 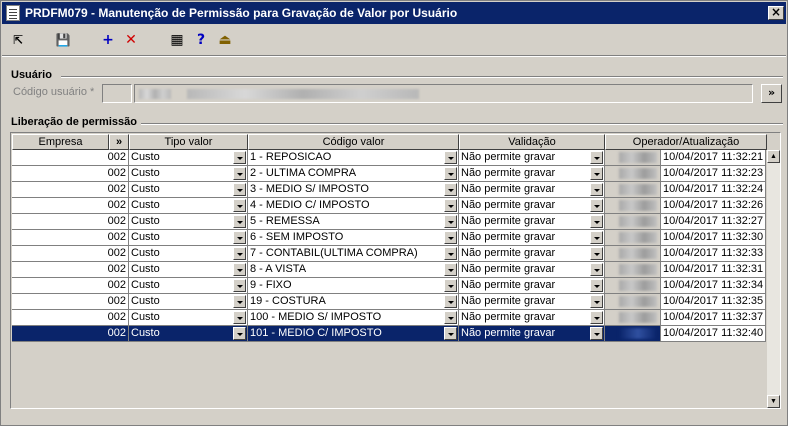 I want to click on cell-codigo-valor: 8 - A VISTA, so click(x=353, y=270).